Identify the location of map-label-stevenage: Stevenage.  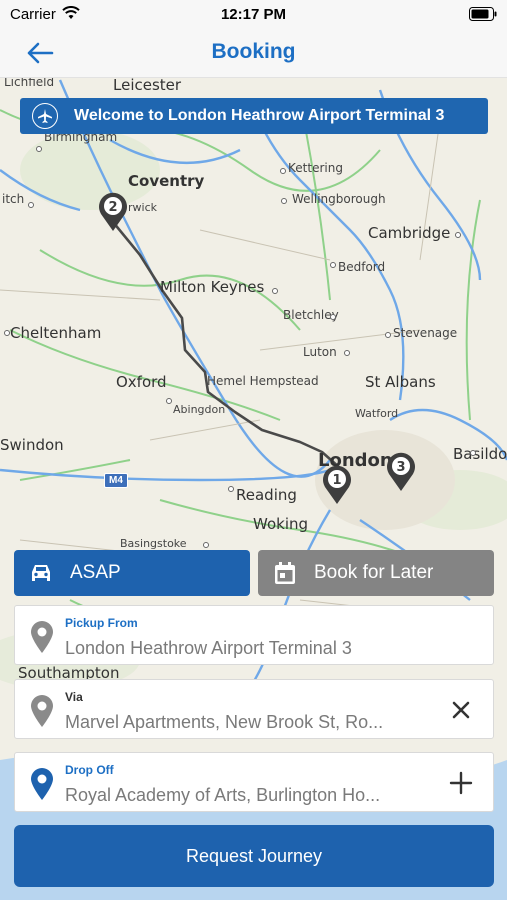
(425, 333).